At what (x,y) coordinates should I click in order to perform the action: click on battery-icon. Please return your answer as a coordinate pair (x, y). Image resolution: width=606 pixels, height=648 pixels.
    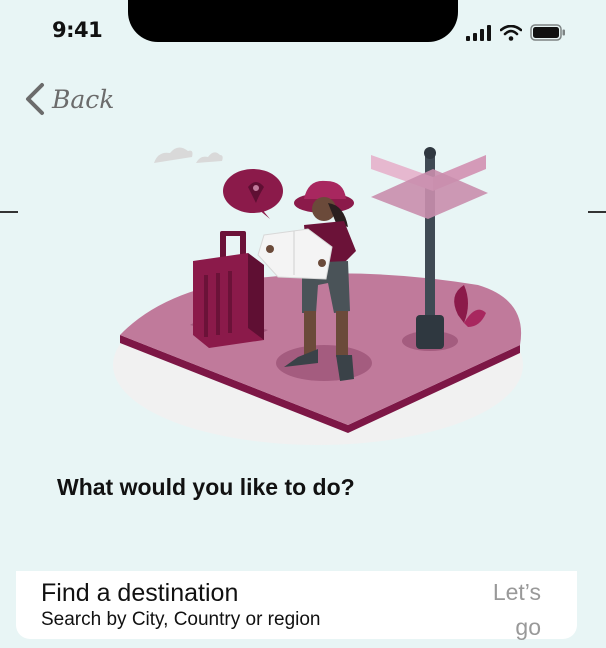
    Looking at the image, I should click on (547, 32).